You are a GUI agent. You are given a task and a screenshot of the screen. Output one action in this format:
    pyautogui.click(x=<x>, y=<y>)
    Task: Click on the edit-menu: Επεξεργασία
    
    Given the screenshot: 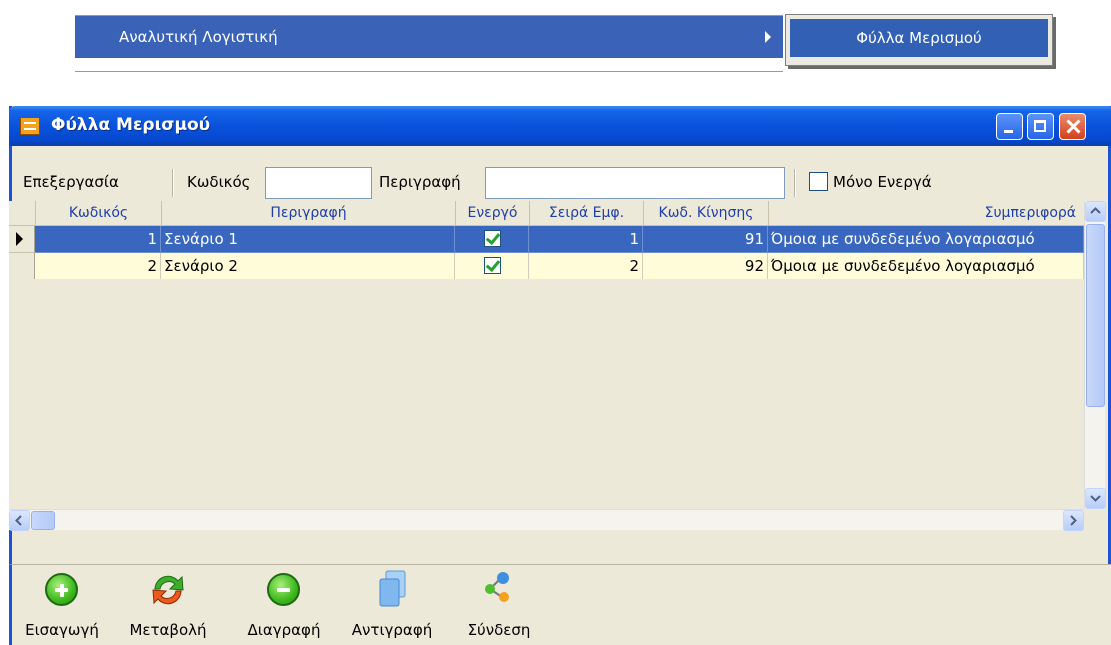 What is the action you would take?
    pyautogui.click(x=71, y=182)
    